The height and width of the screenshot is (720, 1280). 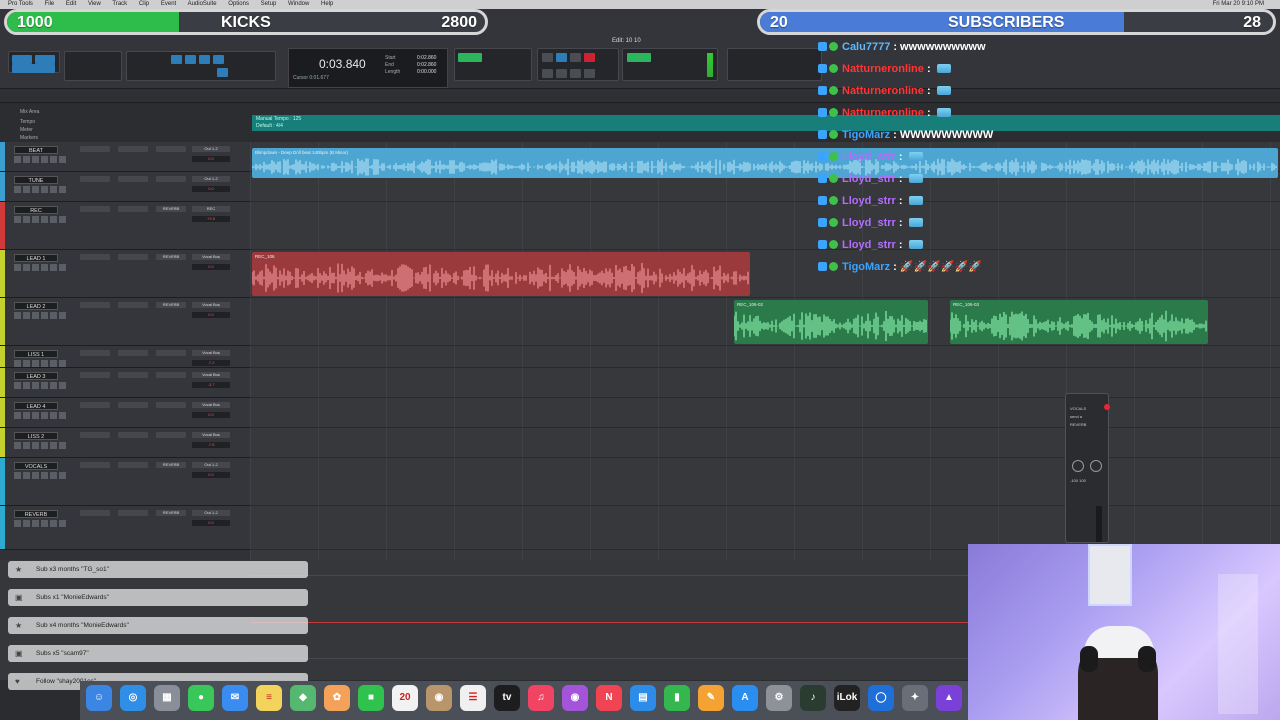 What do you see at coordinates (779, 698) in the screenshot?
I see `system-settings-icon: ⚙` at bounding box center [779, 698].